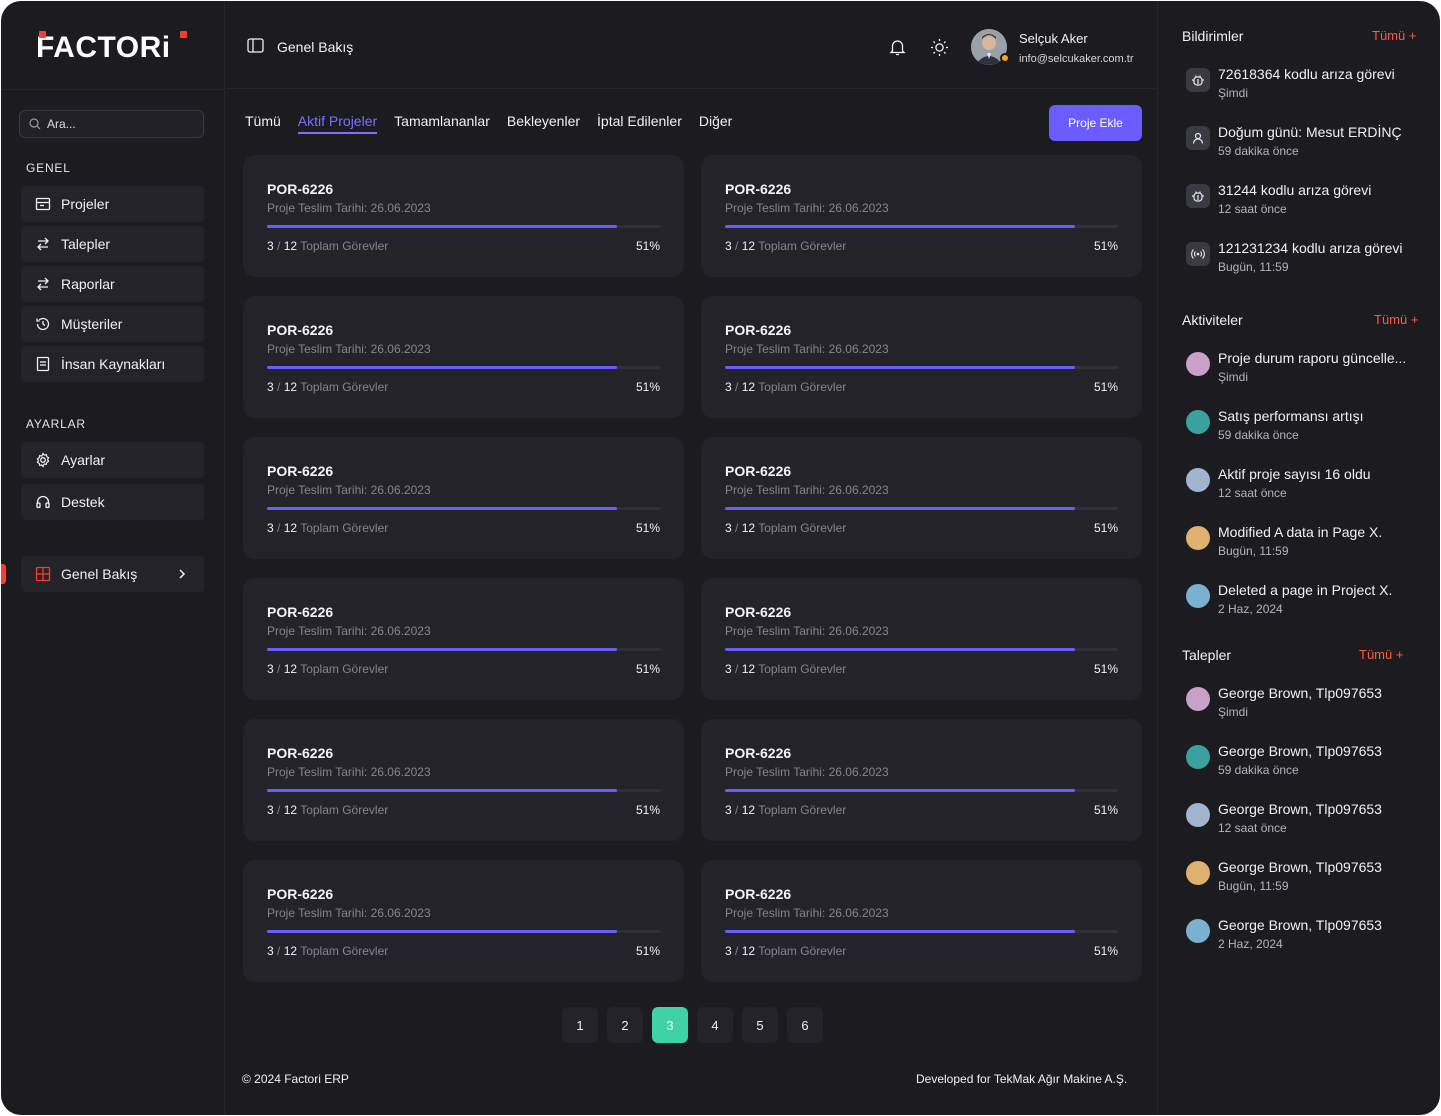  Describe the element at coordinates (939, 47) in the screenshot. I see `sun-icon` at that location.